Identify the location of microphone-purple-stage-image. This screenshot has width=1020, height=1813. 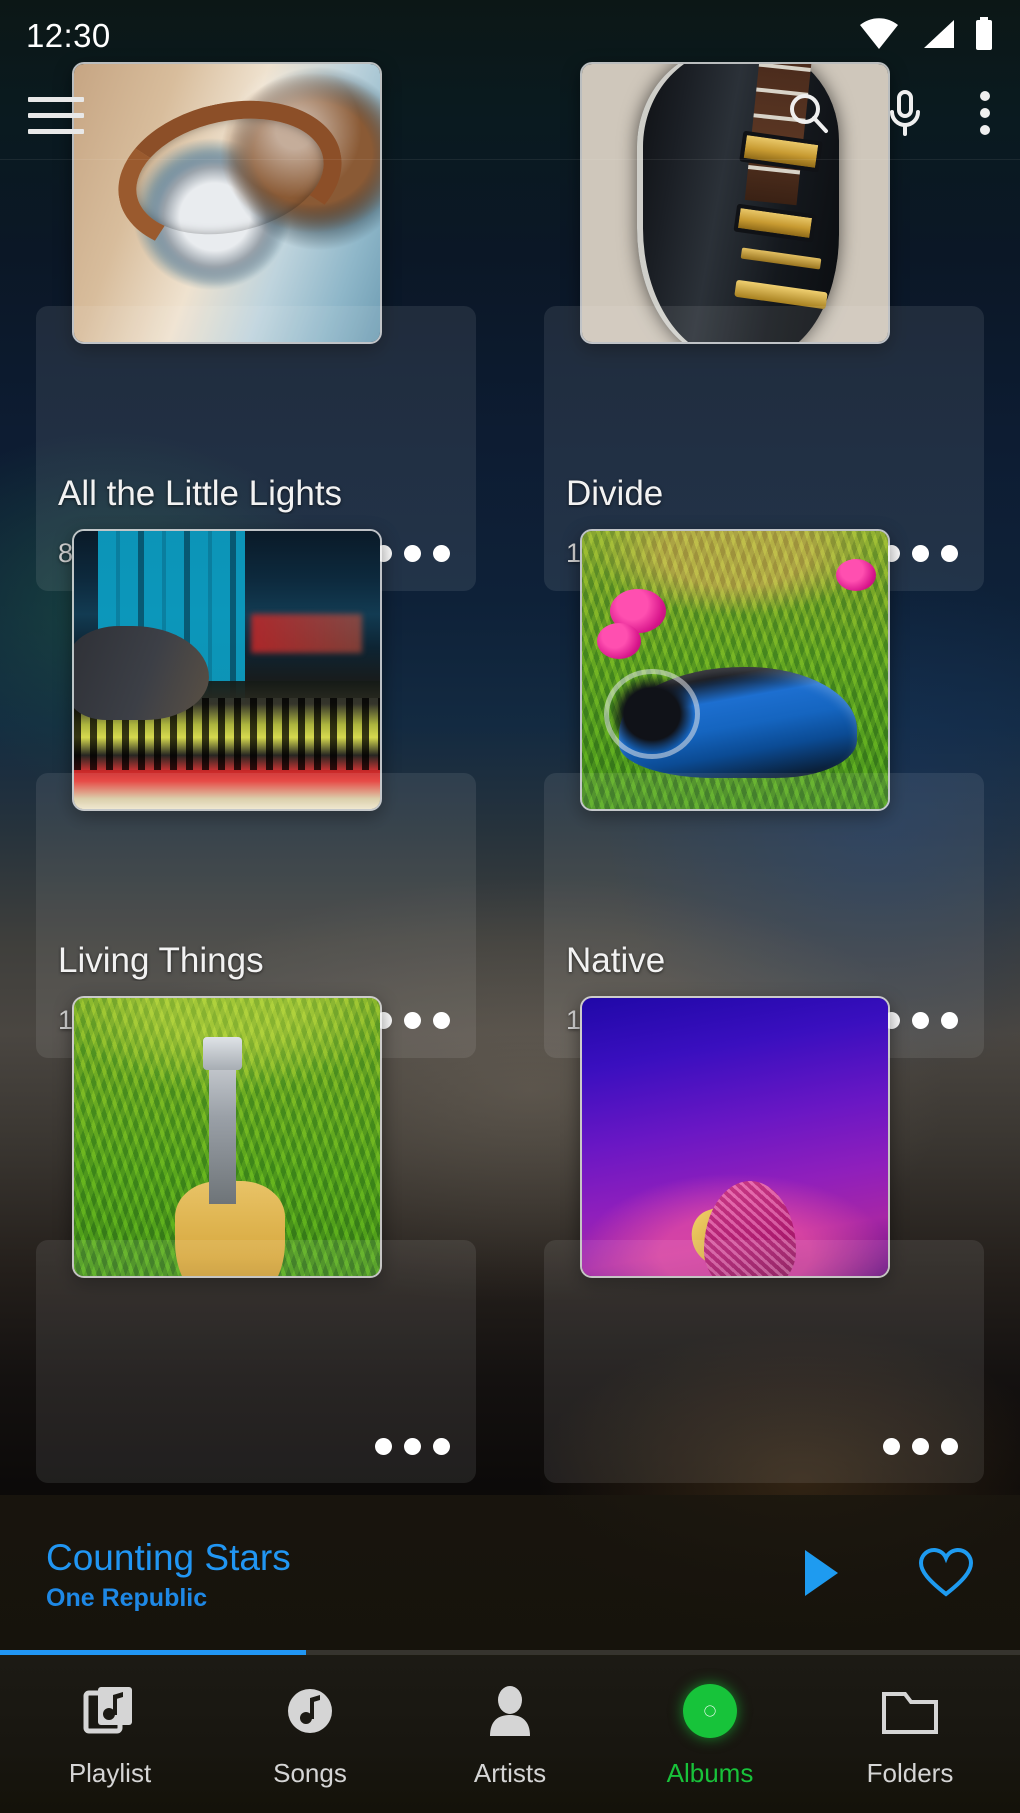
(735, 1137).